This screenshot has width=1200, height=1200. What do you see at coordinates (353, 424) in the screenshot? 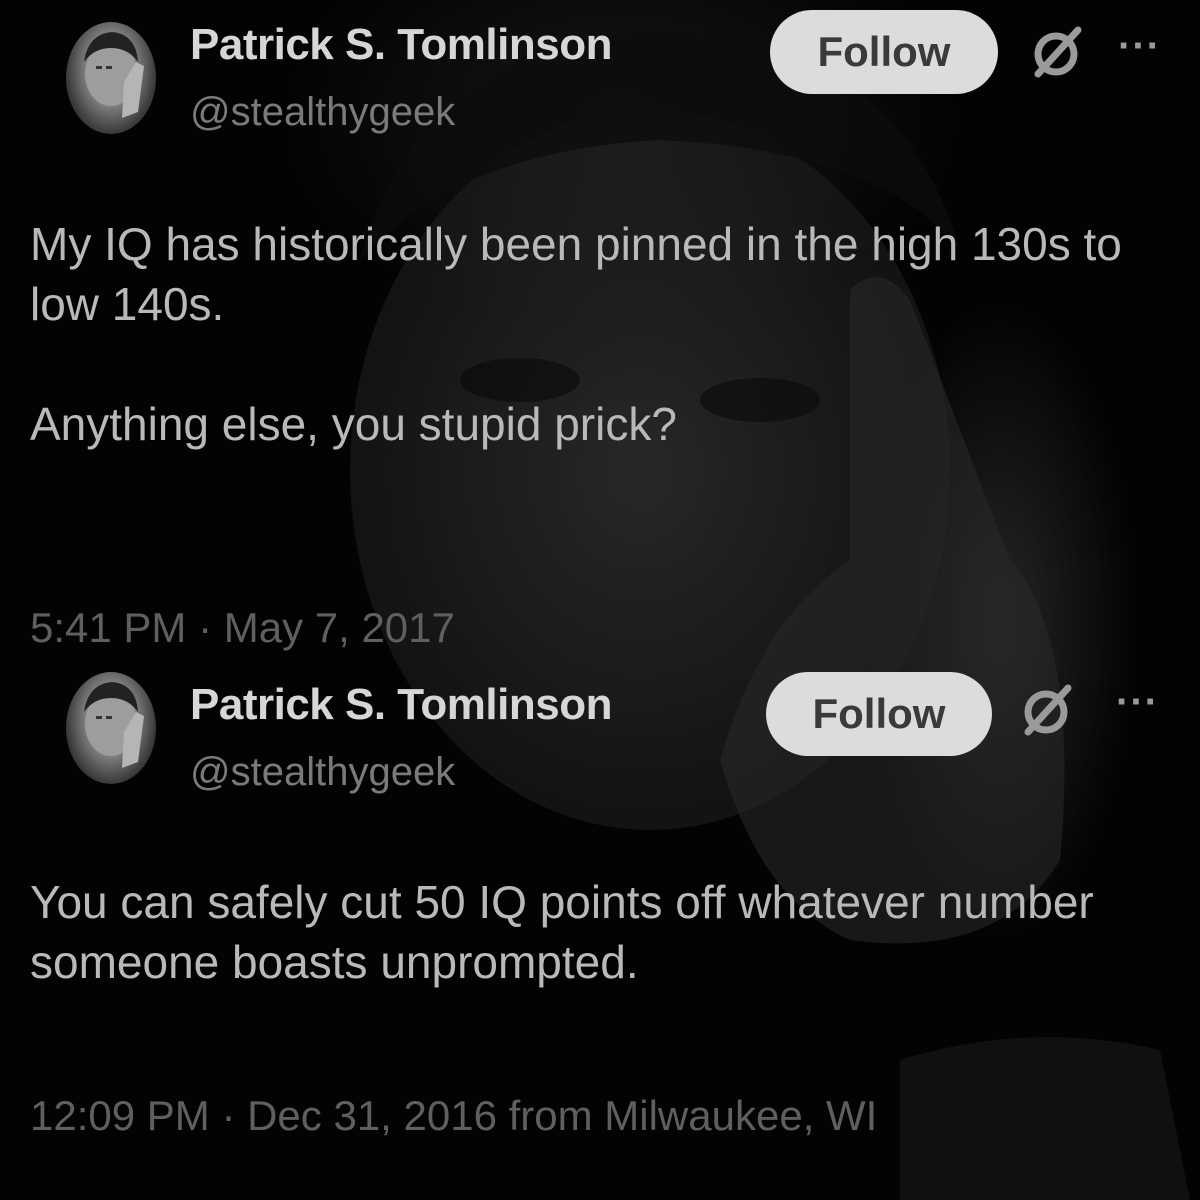
I see `tweet-paragraph: Anything else, you stupid prick?` at bounding box center [353, 424].